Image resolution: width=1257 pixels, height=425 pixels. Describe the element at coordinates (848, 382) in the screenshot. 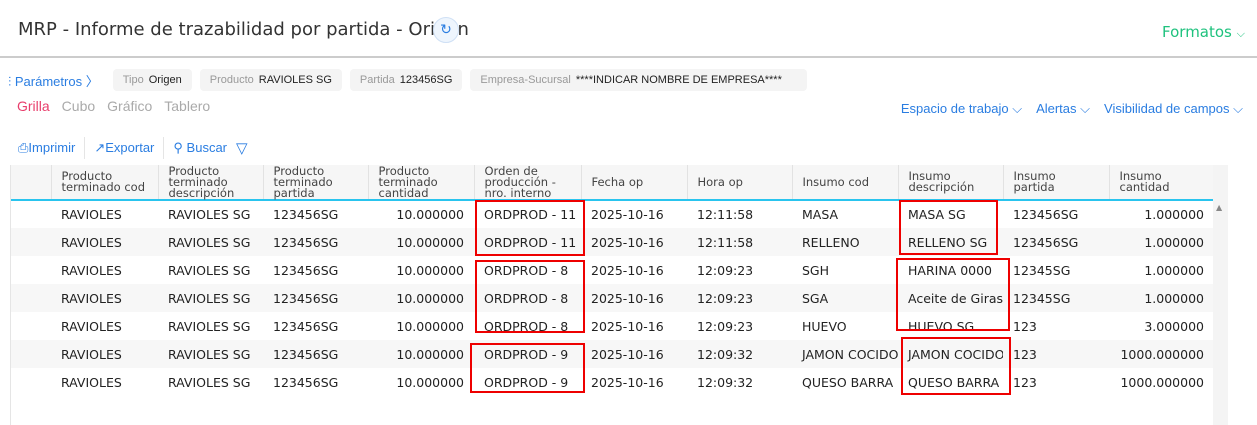

I see `table-cell: QUESO BARRA` at that location.